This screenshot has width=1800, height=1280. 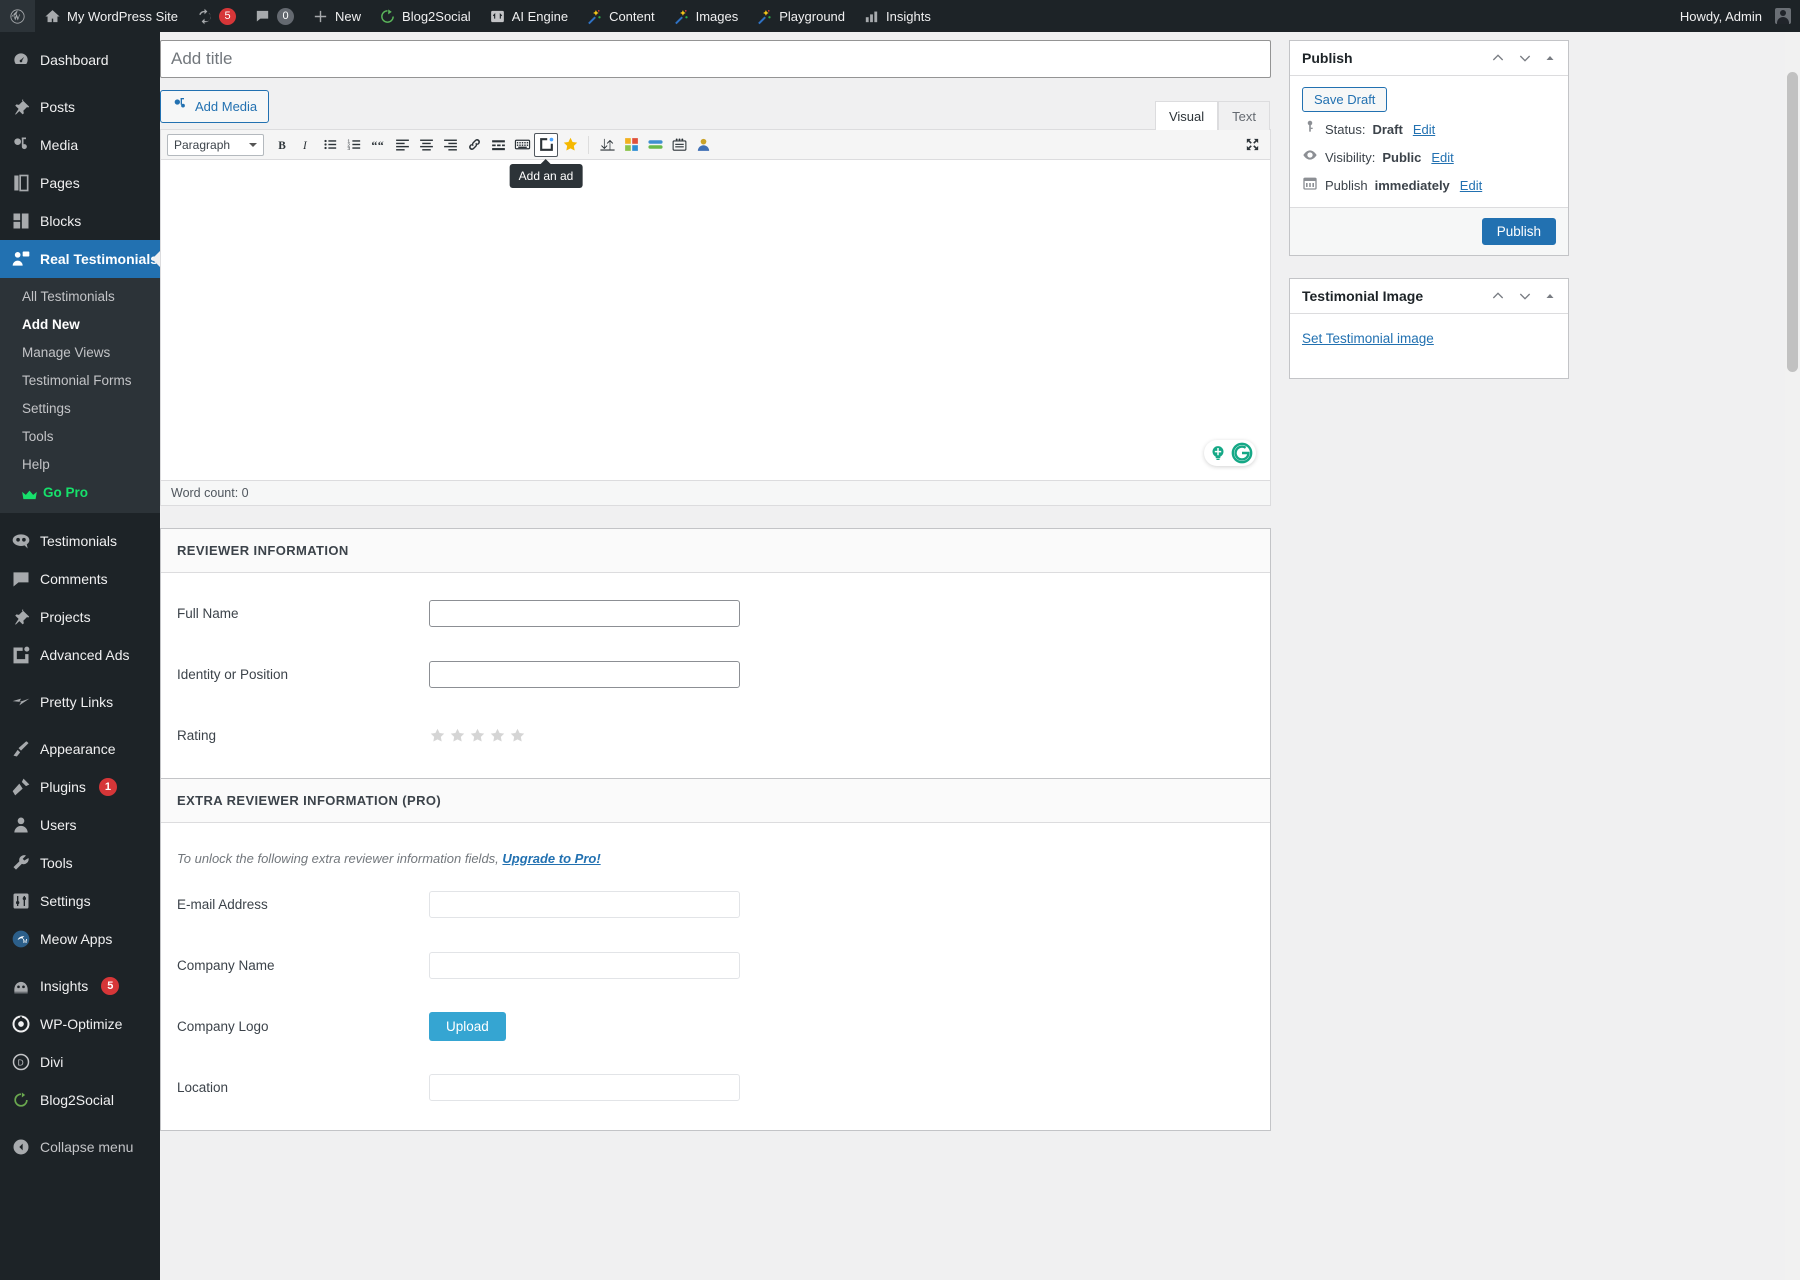 I want to click on updates-button: 5, so click(x=216, y=16).